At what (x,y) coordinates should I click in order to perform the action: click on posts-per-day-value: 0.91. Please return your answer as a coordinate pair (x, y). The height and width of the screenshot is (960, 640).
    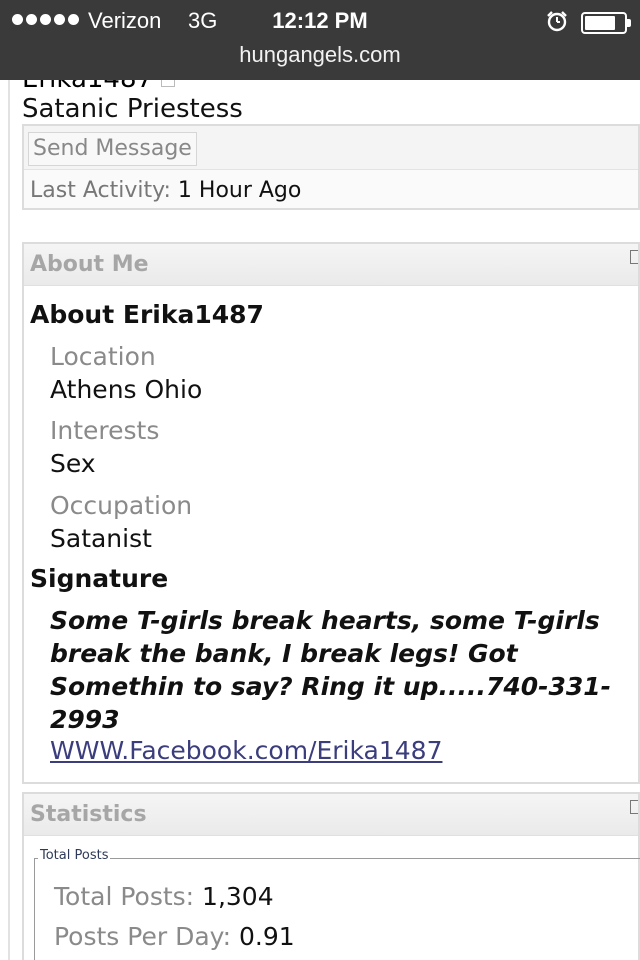
    Looking at the image, I should click on (267, 936).